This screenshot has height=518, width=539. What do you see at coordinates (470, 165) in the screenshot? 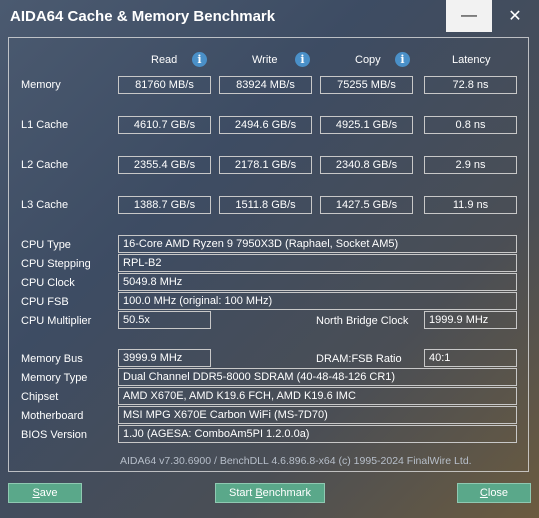
I see `l2-latency-value: 2.9 ns` at bounding box center [470, 165].